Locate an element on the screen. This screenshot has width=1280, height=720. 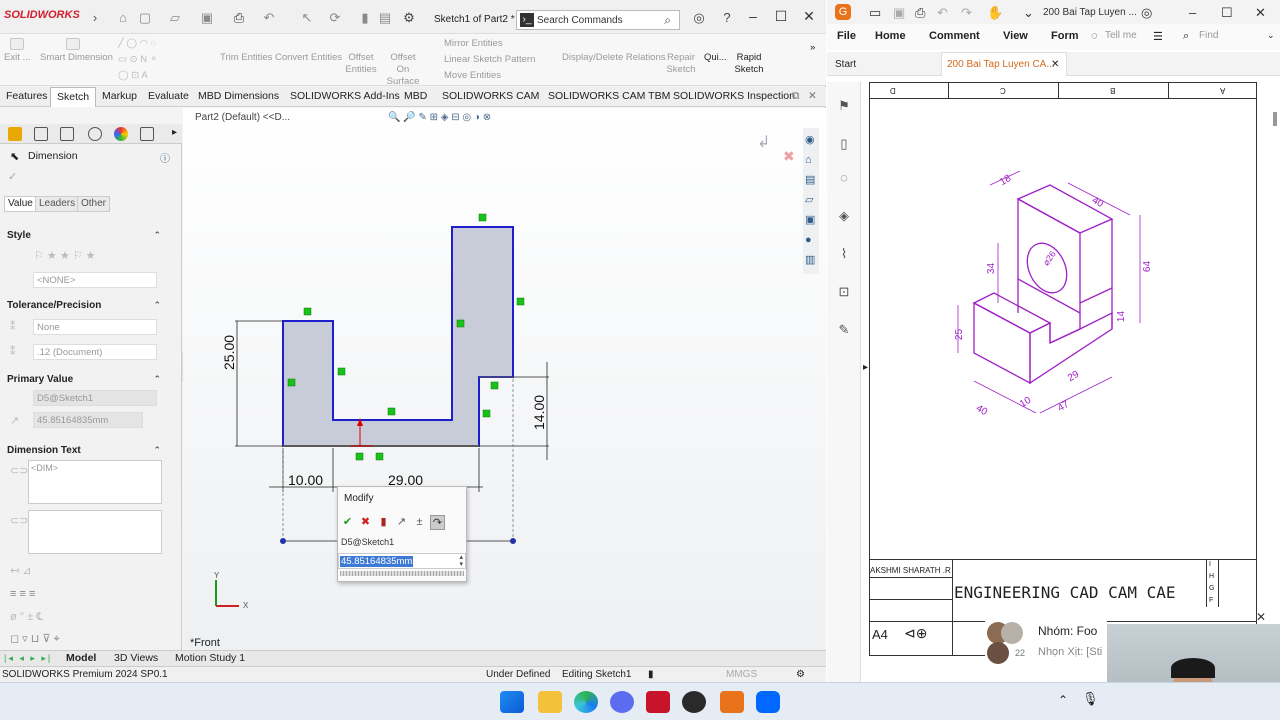
style-icons: ⚐ ★ ★ ⚐ ★ is located at coordinates (65, 255).